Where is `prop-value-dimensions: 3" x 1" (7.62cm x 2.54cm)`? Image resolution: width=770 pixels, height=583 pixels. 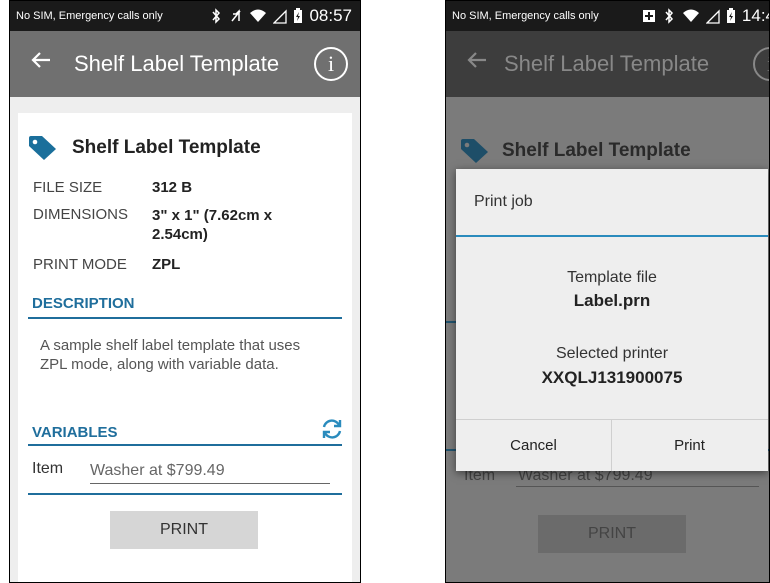 prop-value-dimensions: 3" x 1" (7.62cm x 2.54cm) is located at coordinates (212, 225).